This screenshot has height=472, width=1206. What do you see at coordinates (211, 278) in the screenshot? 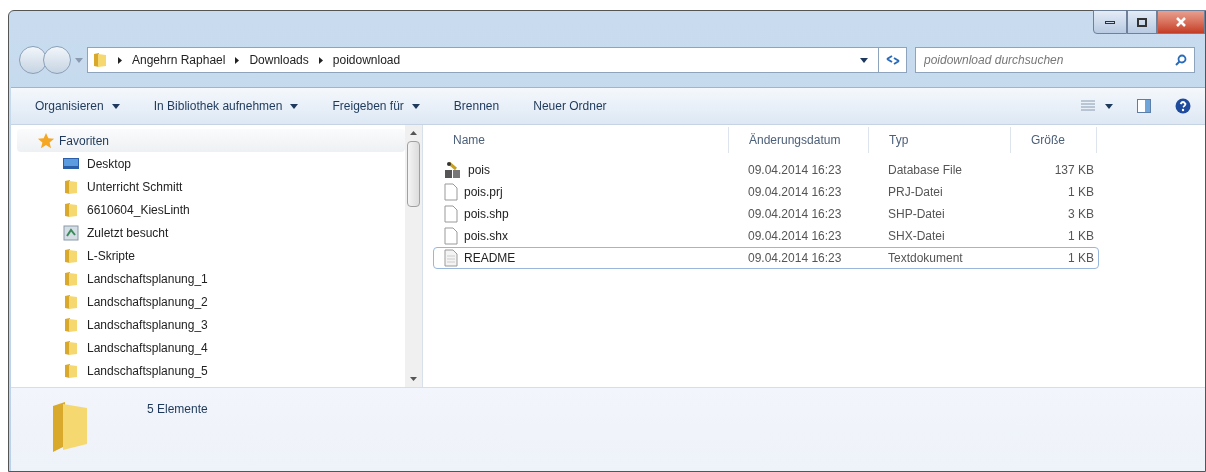
I see `nav-item: Landschaftsplanung_1` at bounding box center [211, 278].